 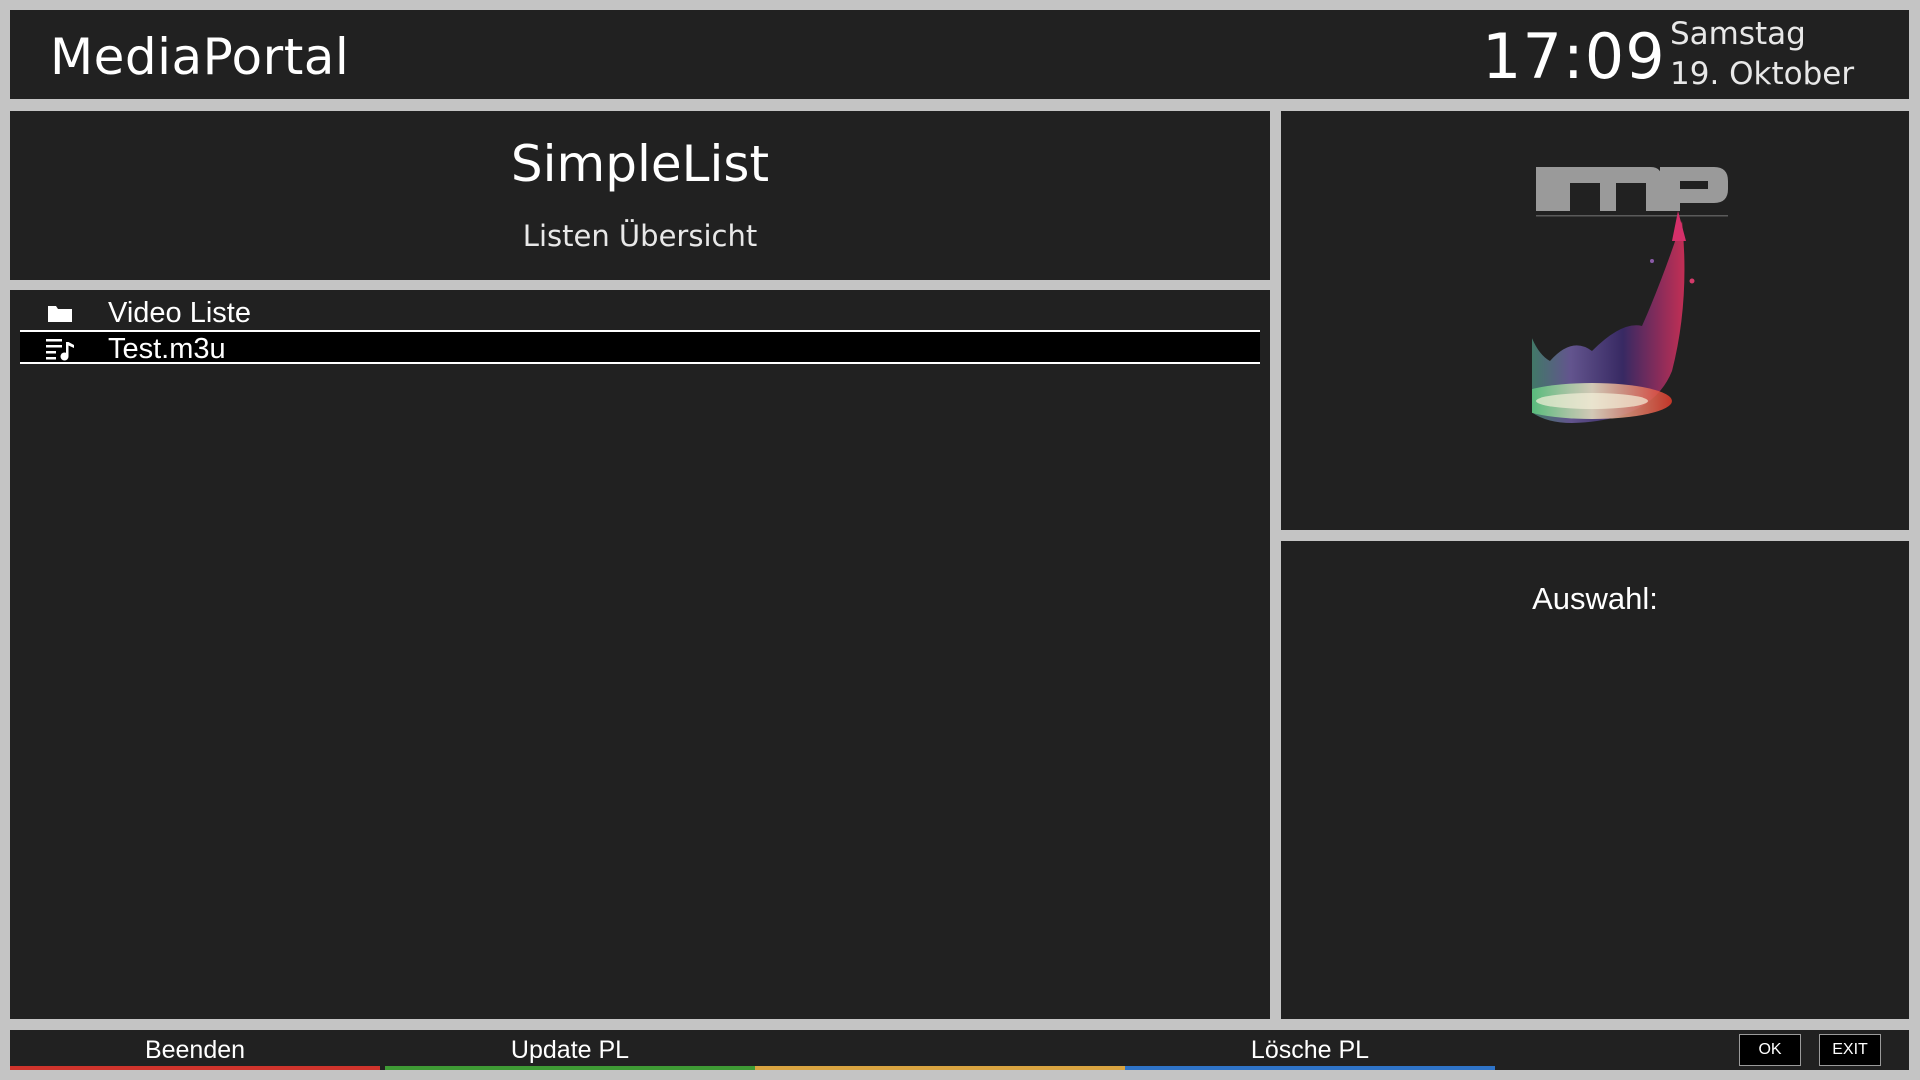 I want to click on list-item-video-liste: Video Liste, so click(x=640, y=313).